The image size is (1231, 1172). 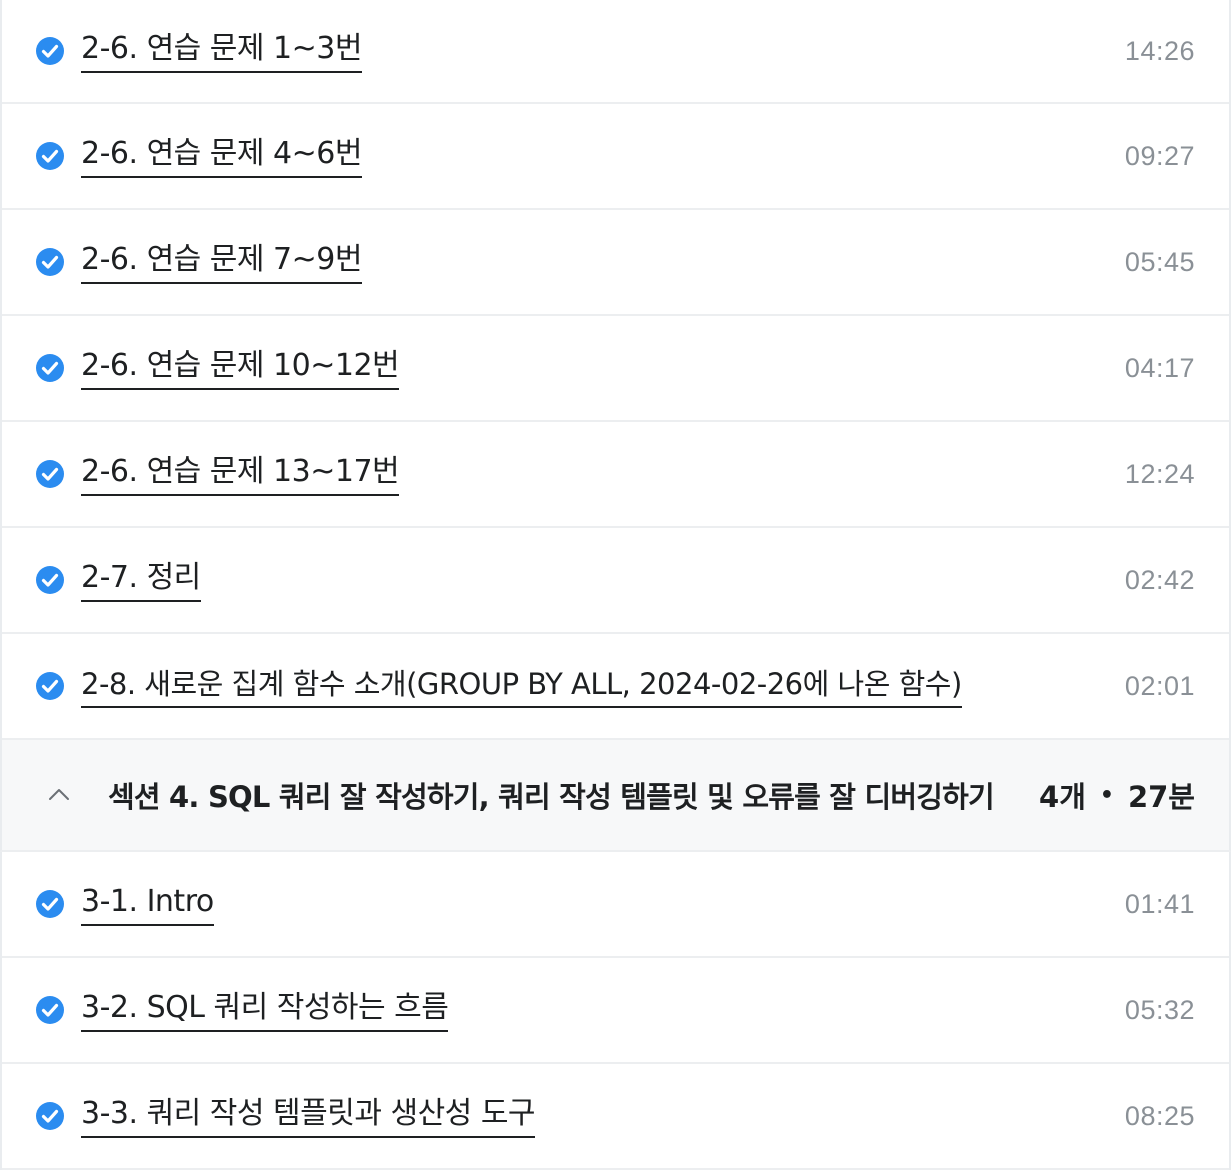 What do you see at coordinates (615, 263) in the screenshot?
I see `lesson-row: 2-6. 연습 문제 7~9번 05:45` at bounding box center [615, 263].